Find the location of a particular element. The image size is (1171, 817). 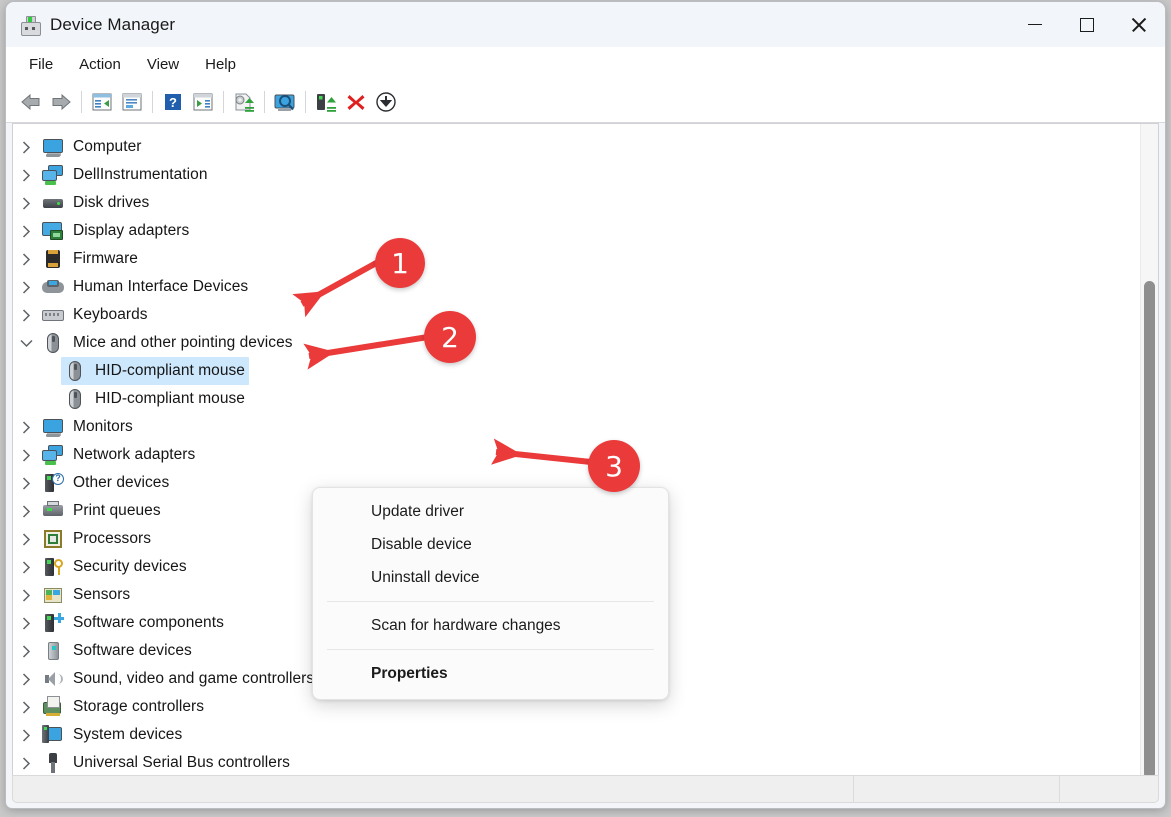

tree-item-content: Software devices is located at coordinates (117, 651).